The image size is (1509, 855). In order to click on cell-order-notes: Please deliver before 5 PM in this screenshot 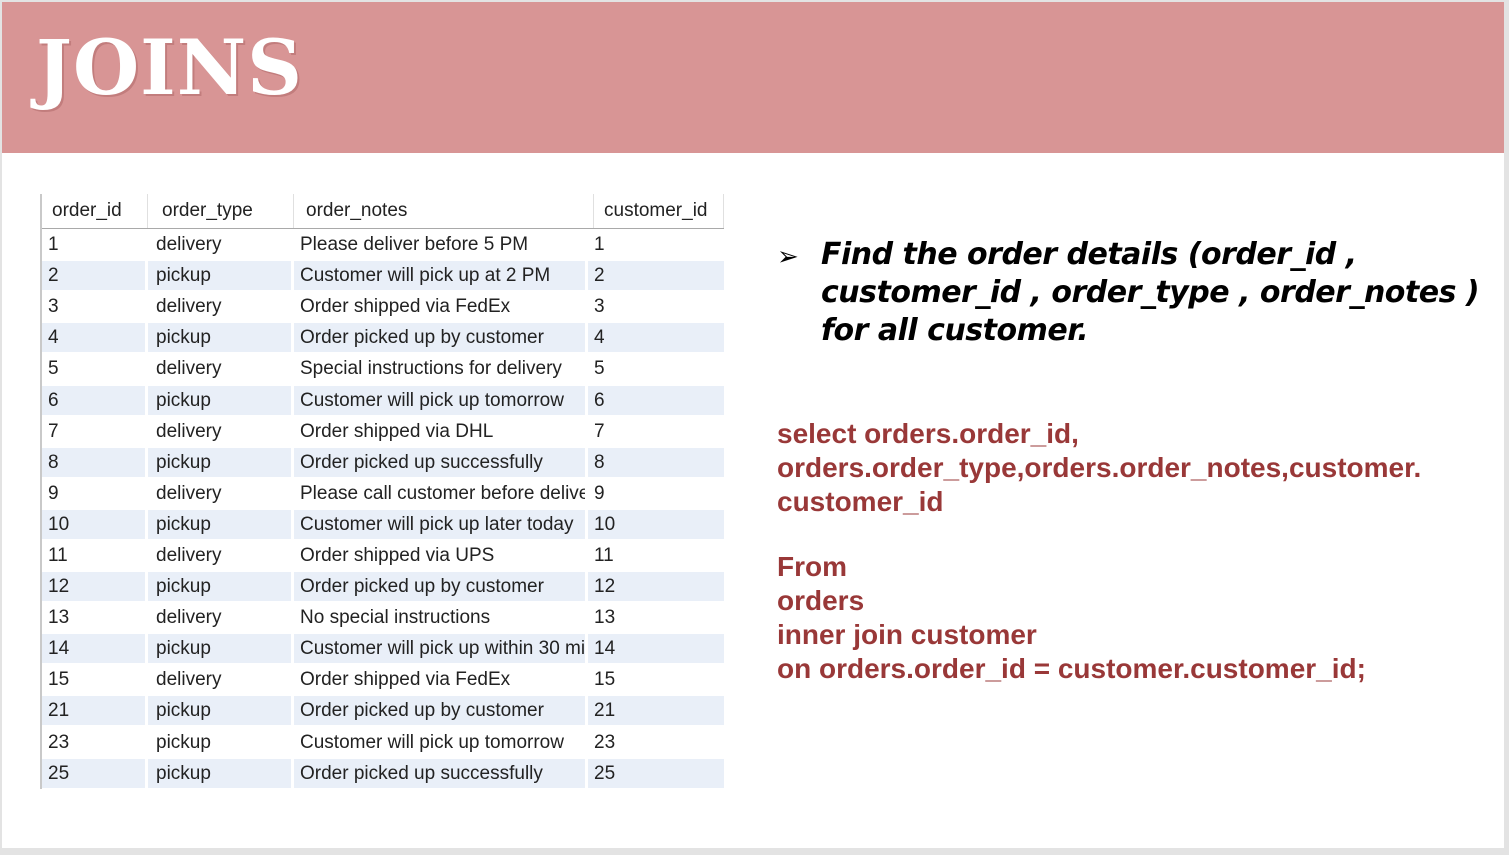, I will do `click(441, 245)`.